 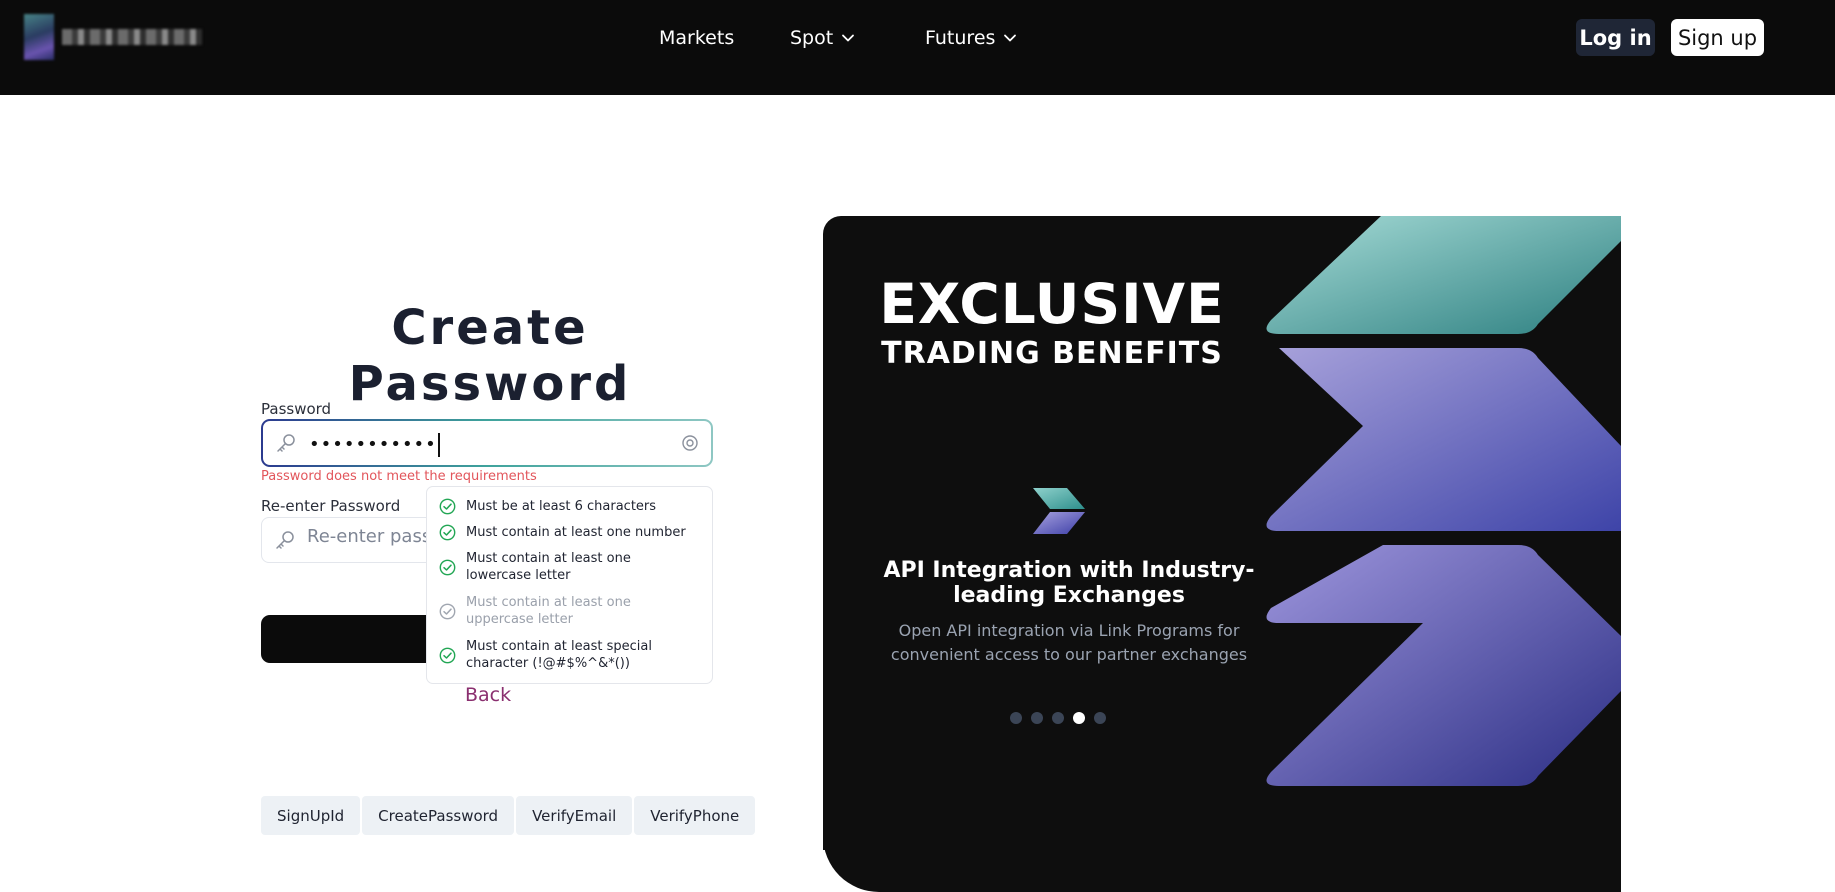 What do you see at coordinates (490, 356) in the screenshot?
I see `page-title: Create Password` at bounding box center [490, 356].